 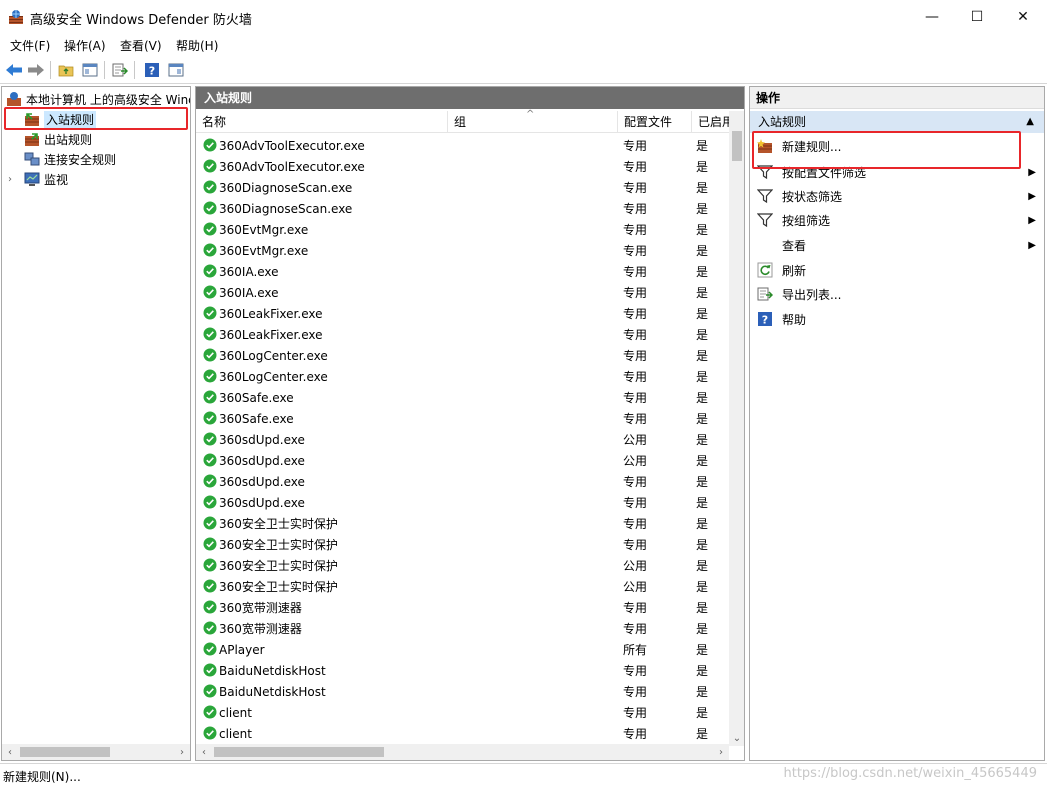 What do you see at coordinates (66, 70) in the screenshot?
I see `up-folder-button` at bounding box center [66, 70].